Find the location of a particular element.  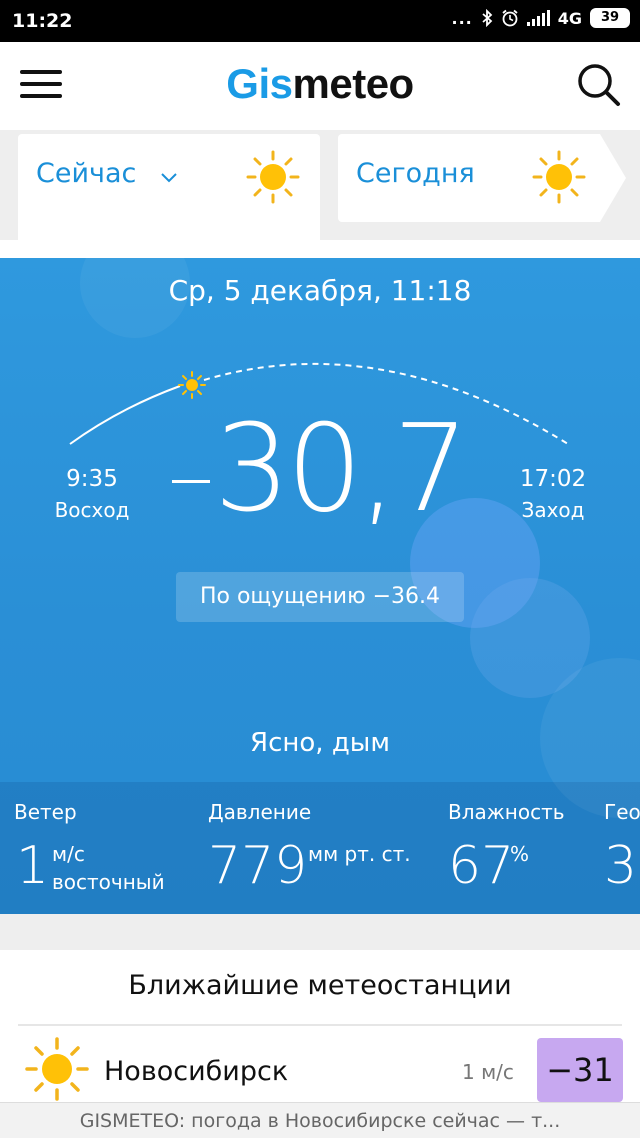

feels-like-badge: По ощущению −36.4 is located at coordinates (320, 597).